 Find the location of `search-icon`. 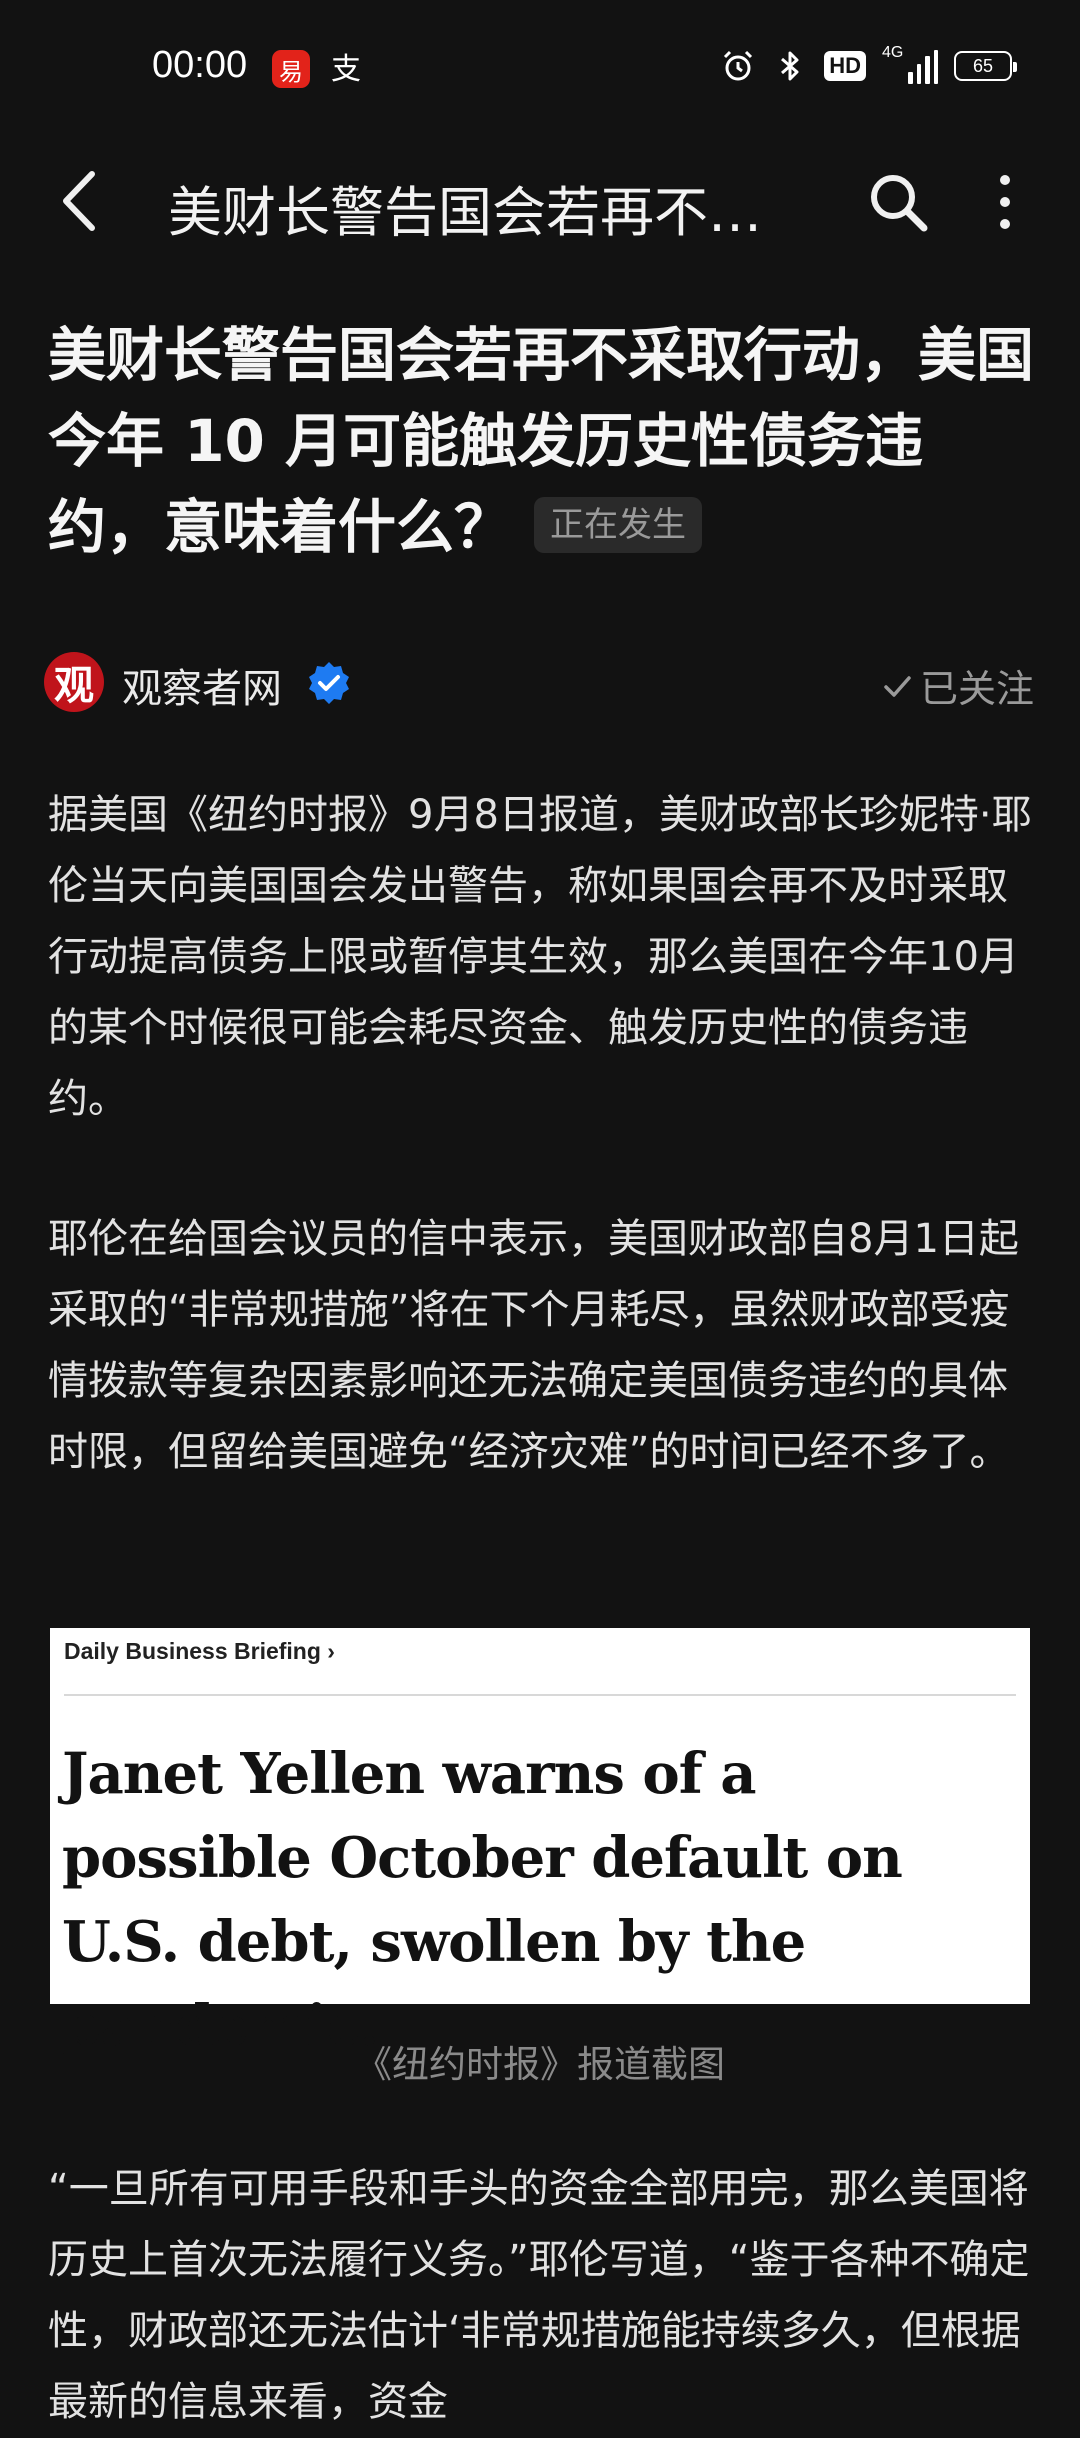

search-icon is located at coordinates (898, 202).